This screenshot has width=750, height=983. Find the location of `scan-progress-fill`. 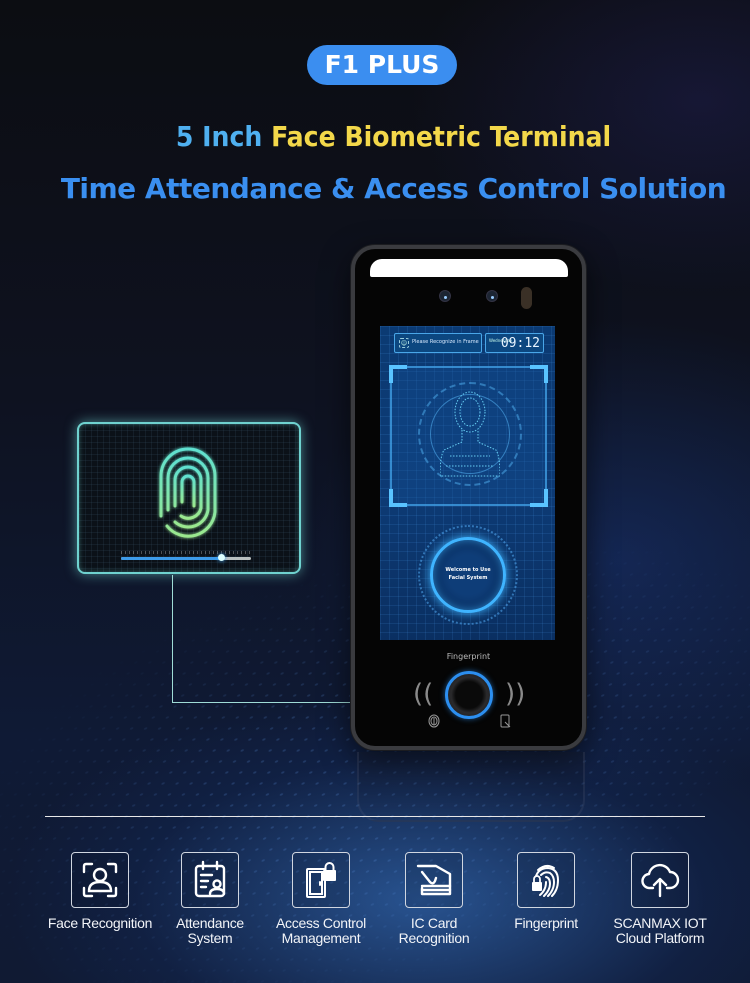

scan-progress-fill is located at coordinates (171, 558).